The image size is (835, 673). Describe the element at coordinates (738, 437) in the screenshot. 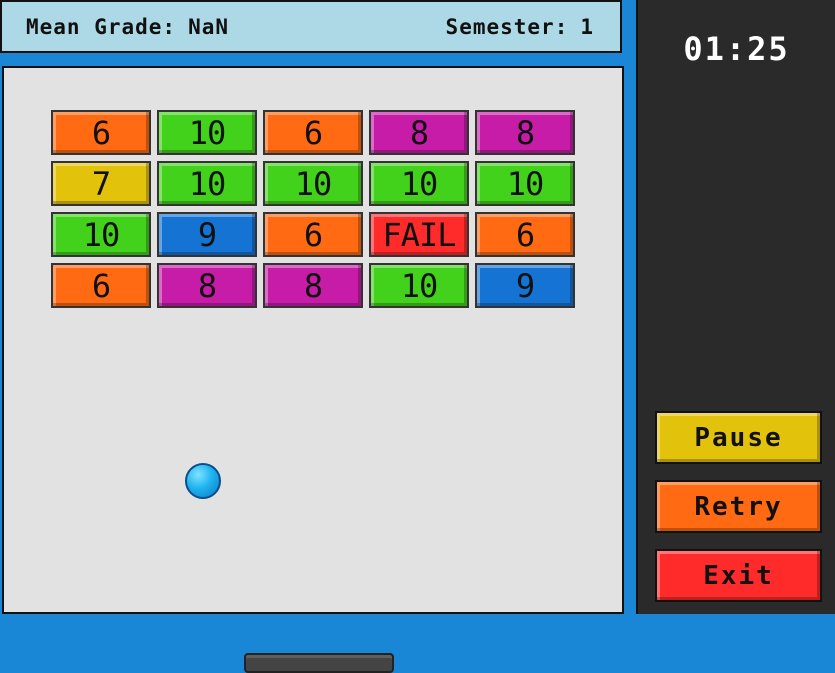

I see `pause-button: Pause` at that location.